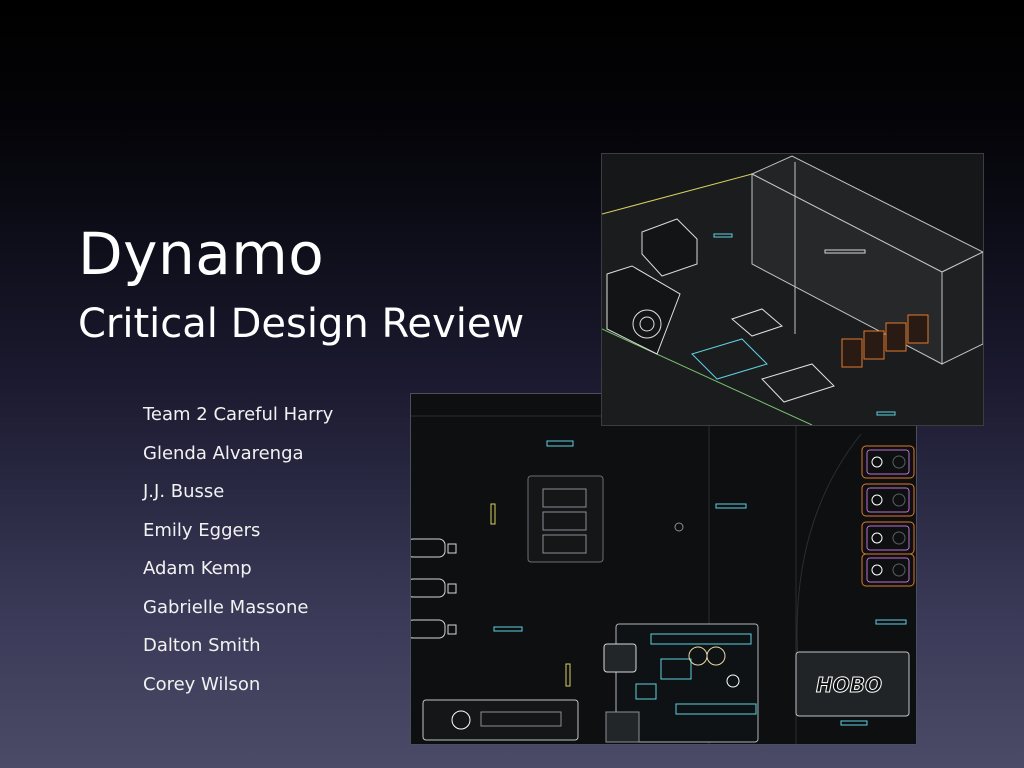 Image resolution: width=1024 pixels, height=768 pixels. Describe the element at coordinates (301, 324) in the screenshot. I see `slide-subtitle: Critical Design Review` at that location.